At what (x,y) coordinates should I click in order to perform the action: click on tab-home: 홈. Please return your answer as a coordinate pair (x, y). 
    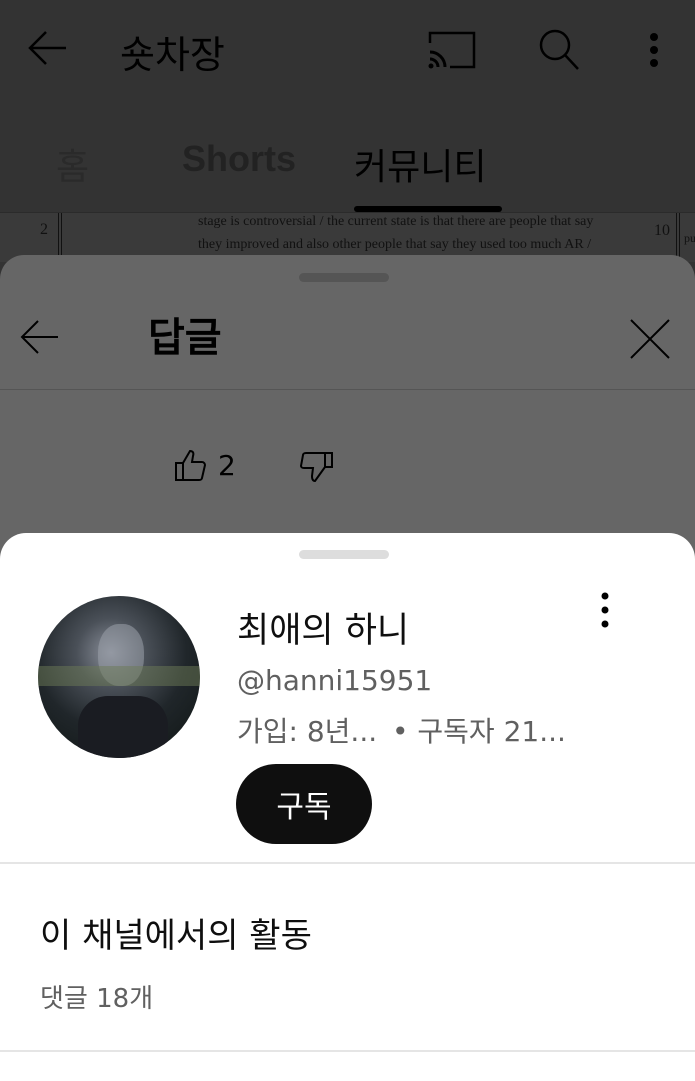
    Looking at the image, I should click on (72, 164).